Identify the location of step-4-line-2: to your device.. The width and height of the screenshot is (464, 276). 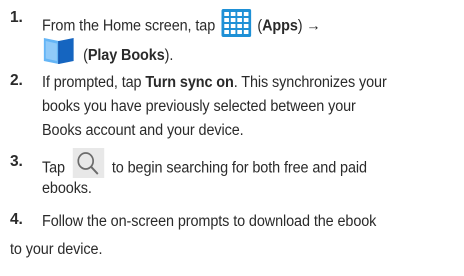
(59, 250).